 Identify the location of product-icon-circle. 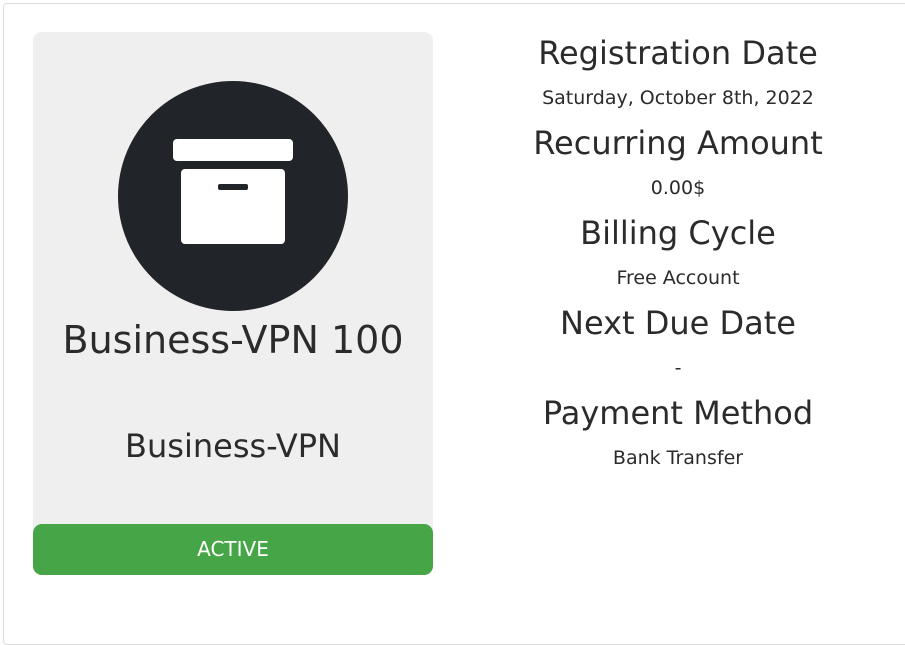
(233, 196).